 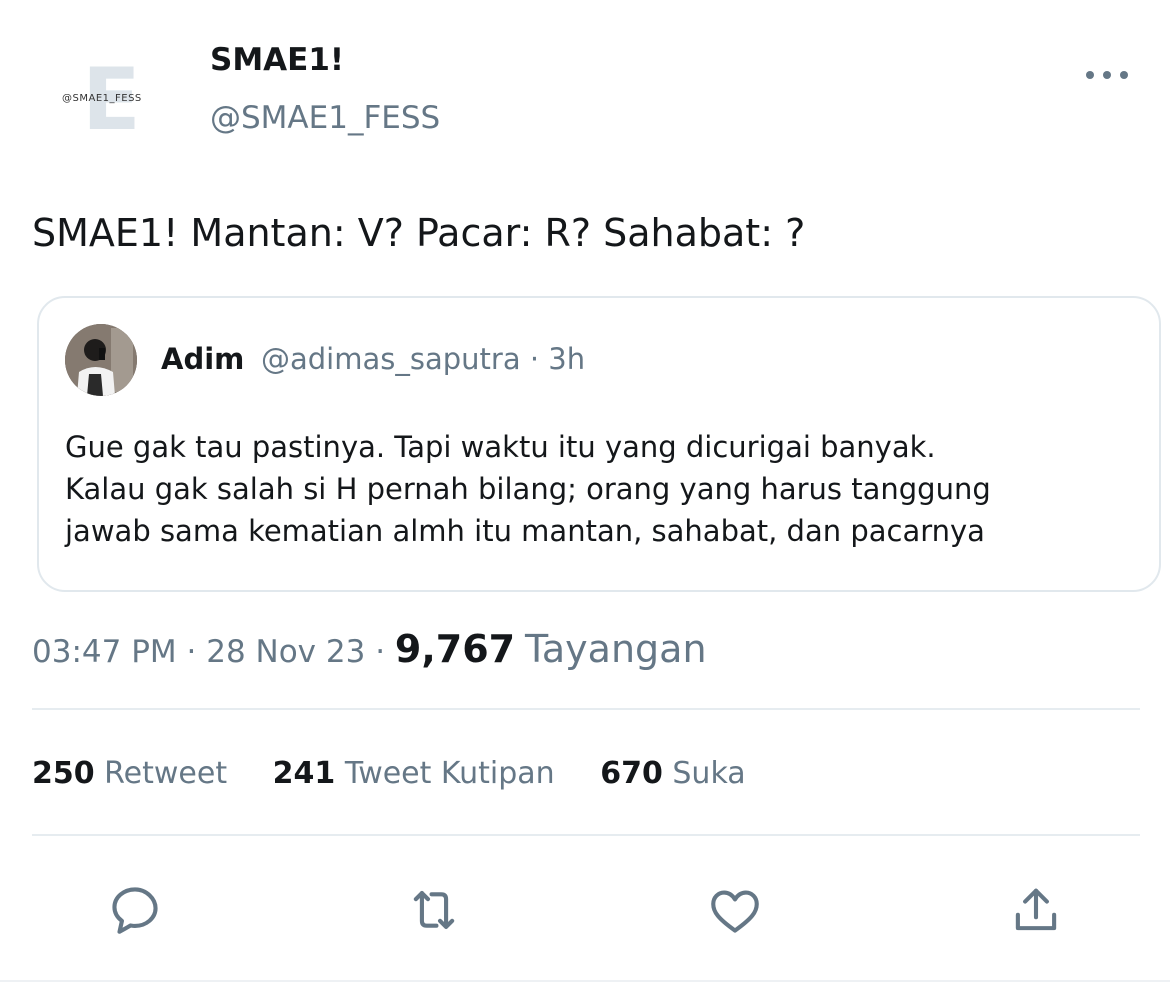 I want to click on reply-icon, so click(x=135, y=910).